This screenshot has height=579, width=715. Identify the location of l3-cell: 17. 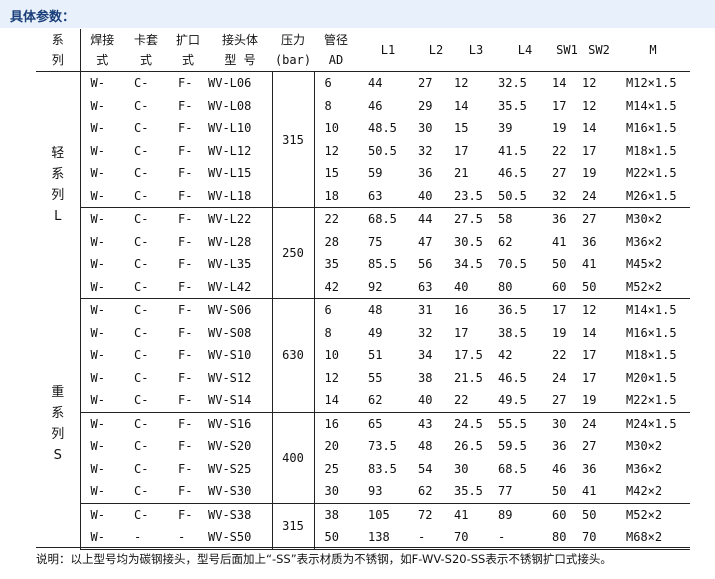
(461, 150).